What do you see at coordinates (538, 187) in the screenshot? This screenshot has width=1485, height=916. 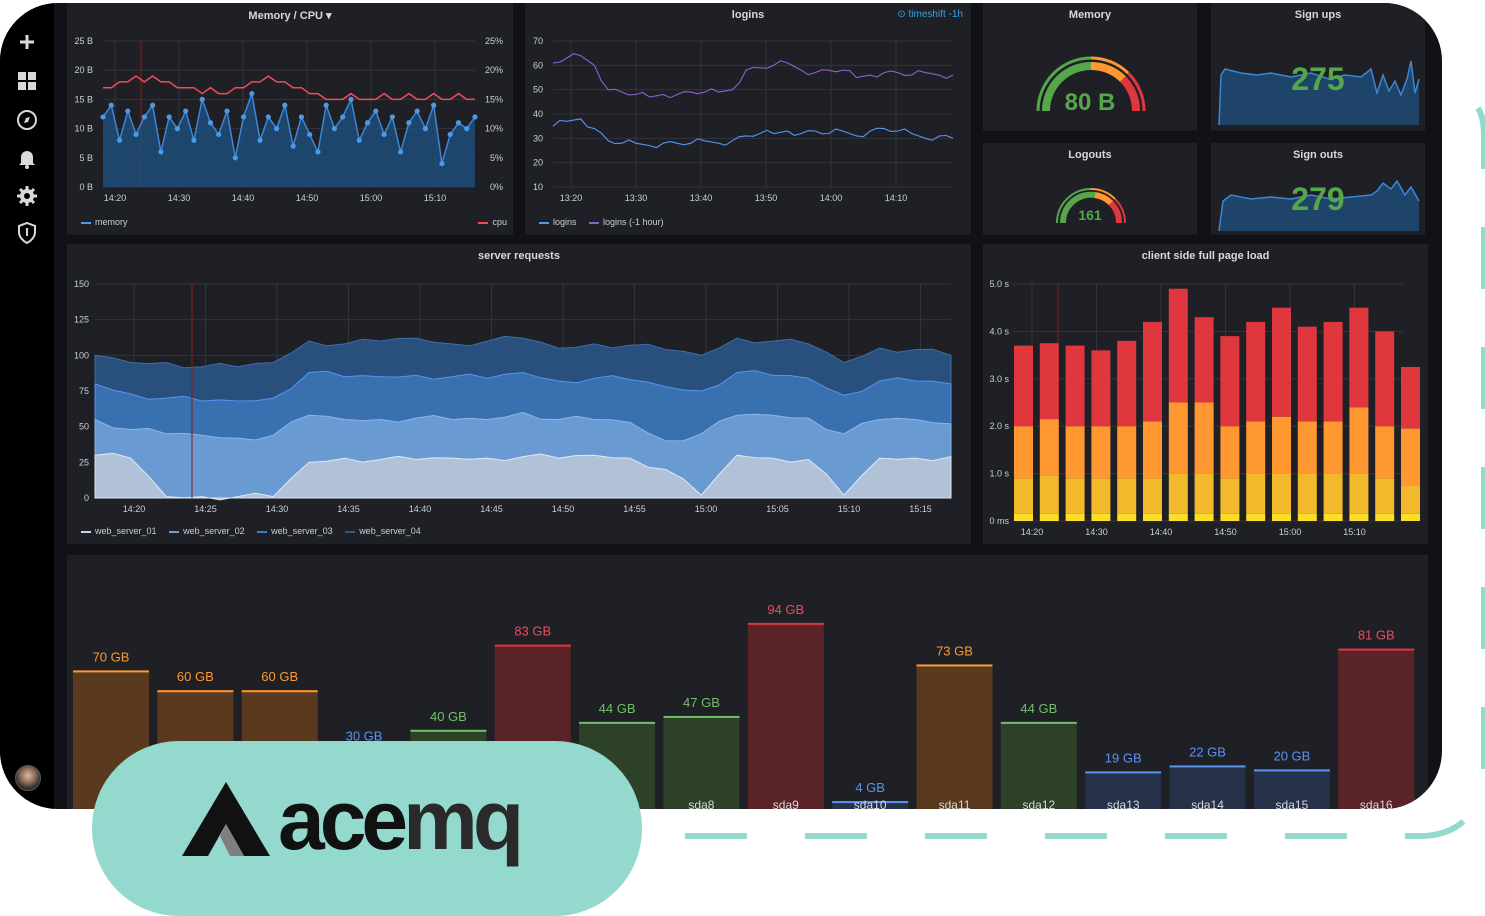 I see `y-tick-label: 10` at bounding box center [538, 187].